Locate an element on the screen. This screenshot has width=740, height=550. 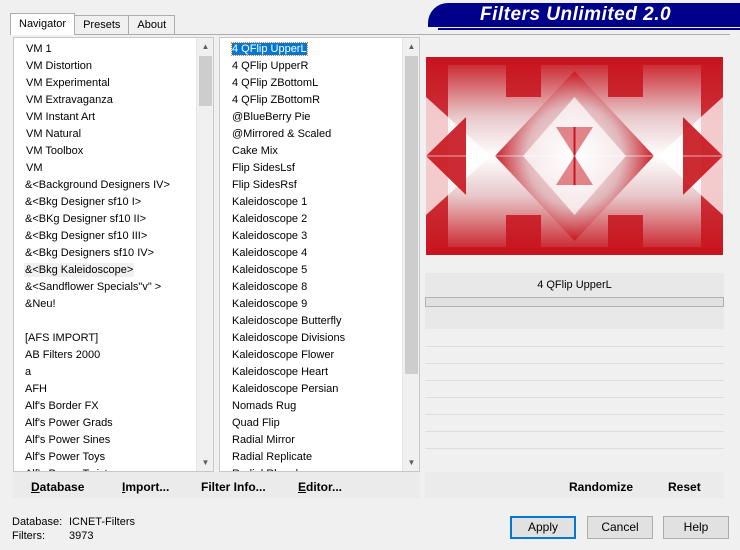
category-label: VM Toolbox is located at coordinates (55, 151).